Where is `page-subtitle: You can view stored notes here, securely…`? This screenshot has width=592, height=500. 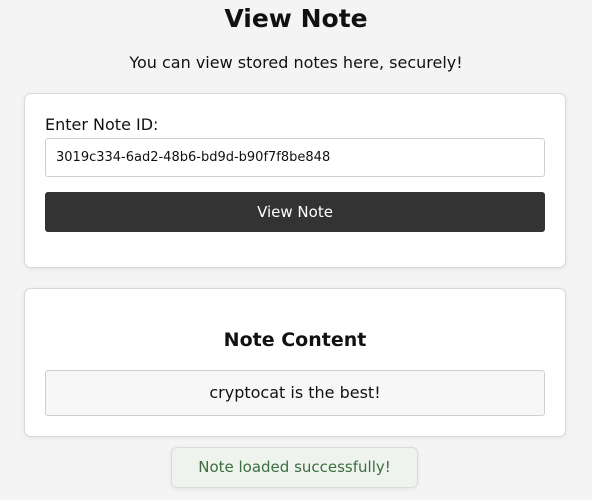
page-subtitle: You can view stored notes here, securely… is located at coordinates (296, 62).